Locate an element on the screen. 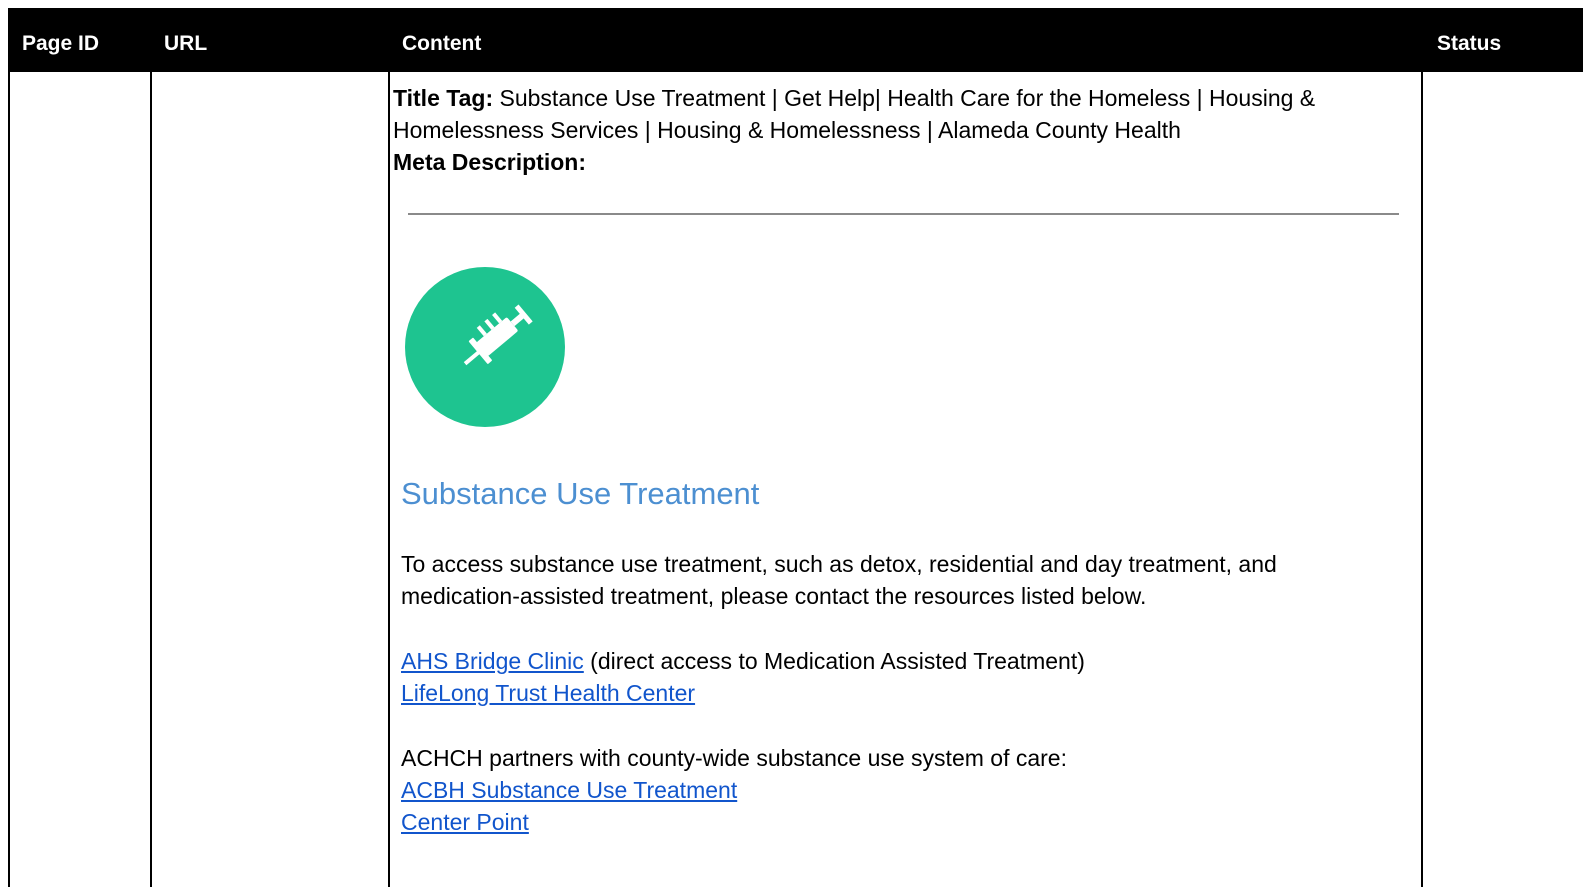 The width and height of the screenshot is (1583, 887). header-url: URL is located at coordinates (186, 43).